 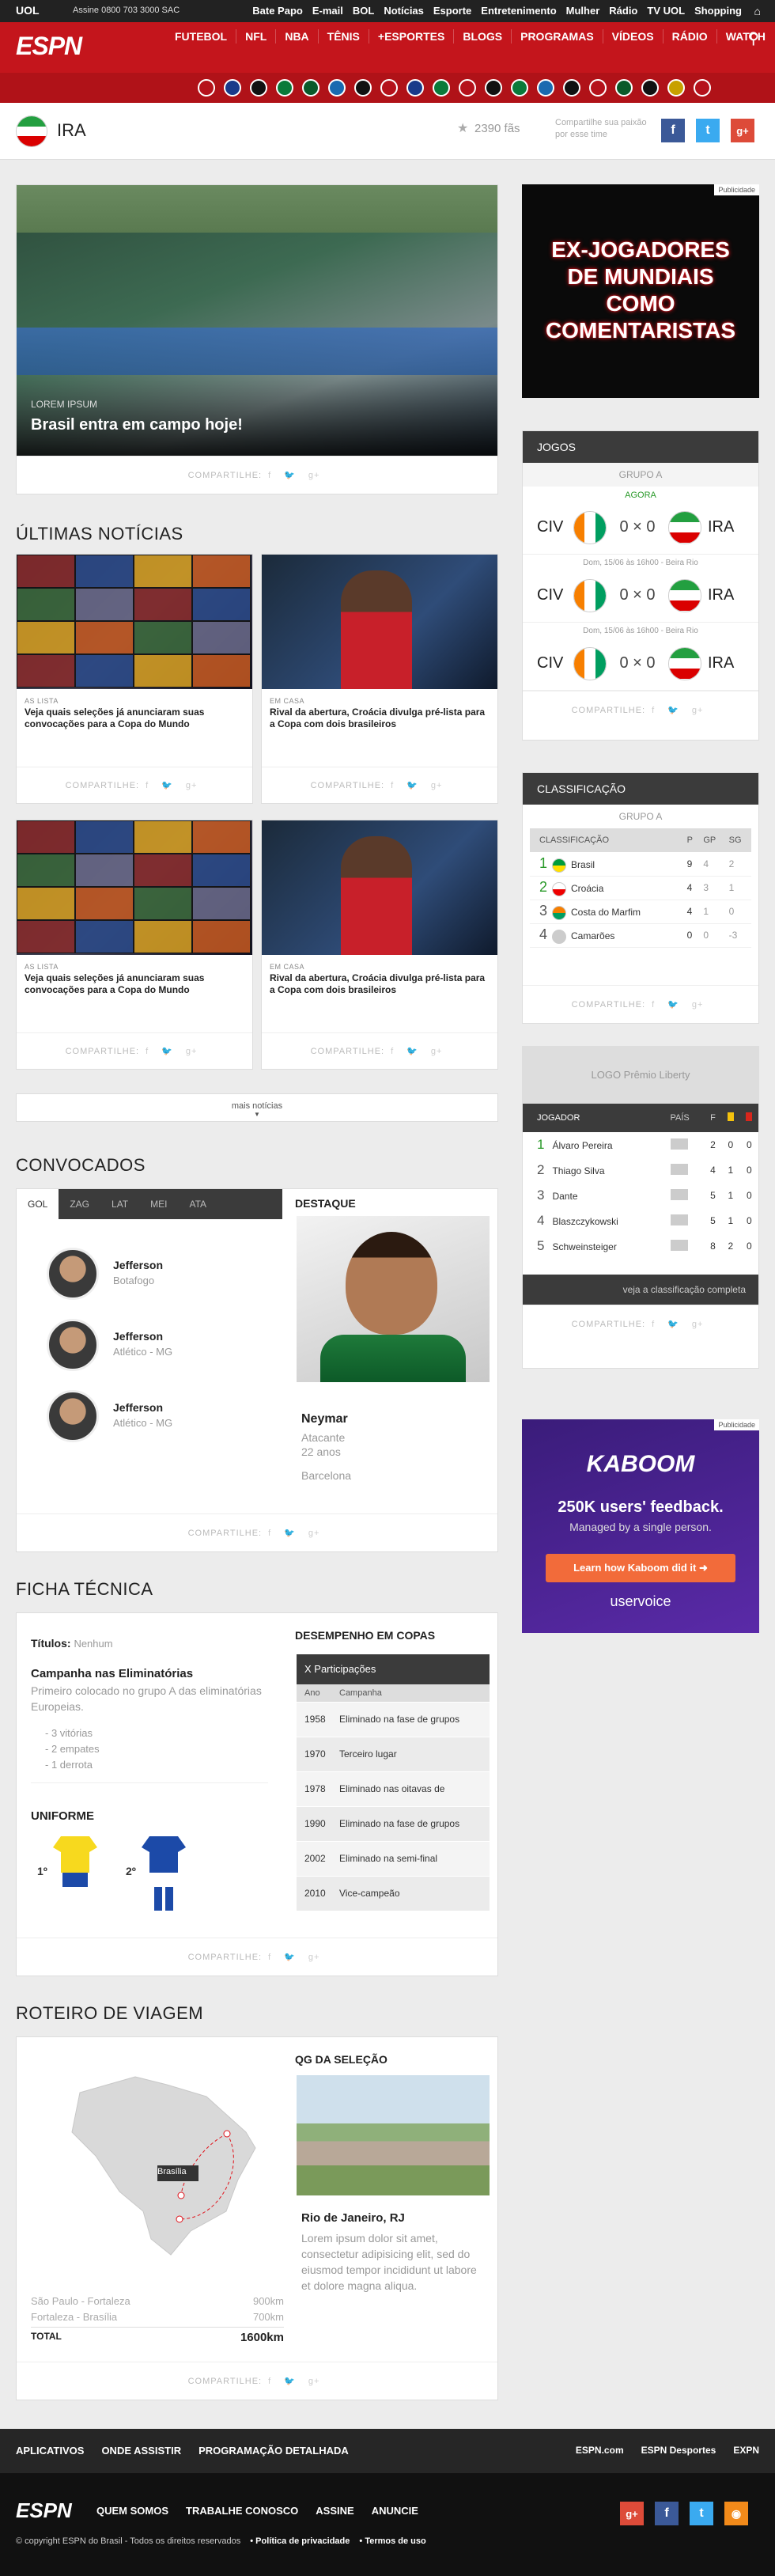 What do you see at coordinates (363, 11) in the screenshot?
I see `uol-link: BOL` at bounding box center [363, 11].